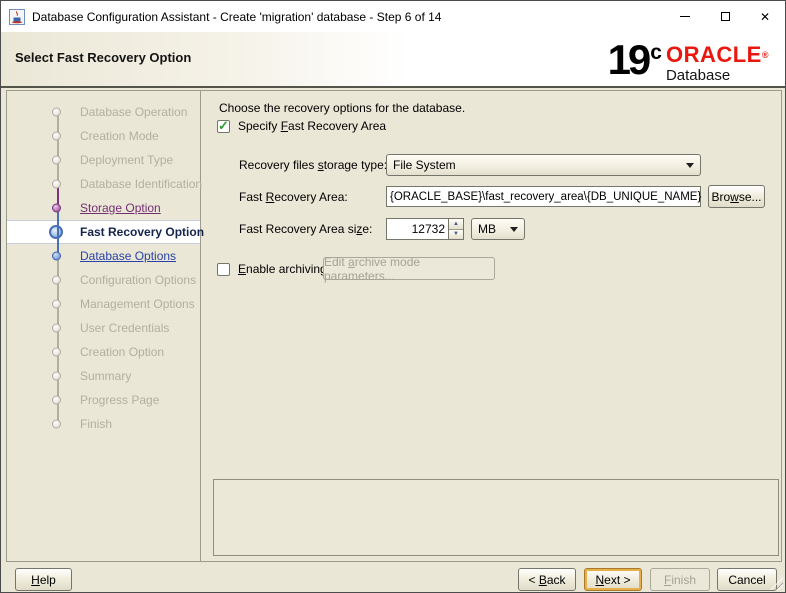 Image resolution: width=786 pixels, height=593 pixels. What do you see at coordinates (103, 112) in the screenshot?
I see `sidebar-step-database-operation: Database Operation` at bounding box center [103, 112].